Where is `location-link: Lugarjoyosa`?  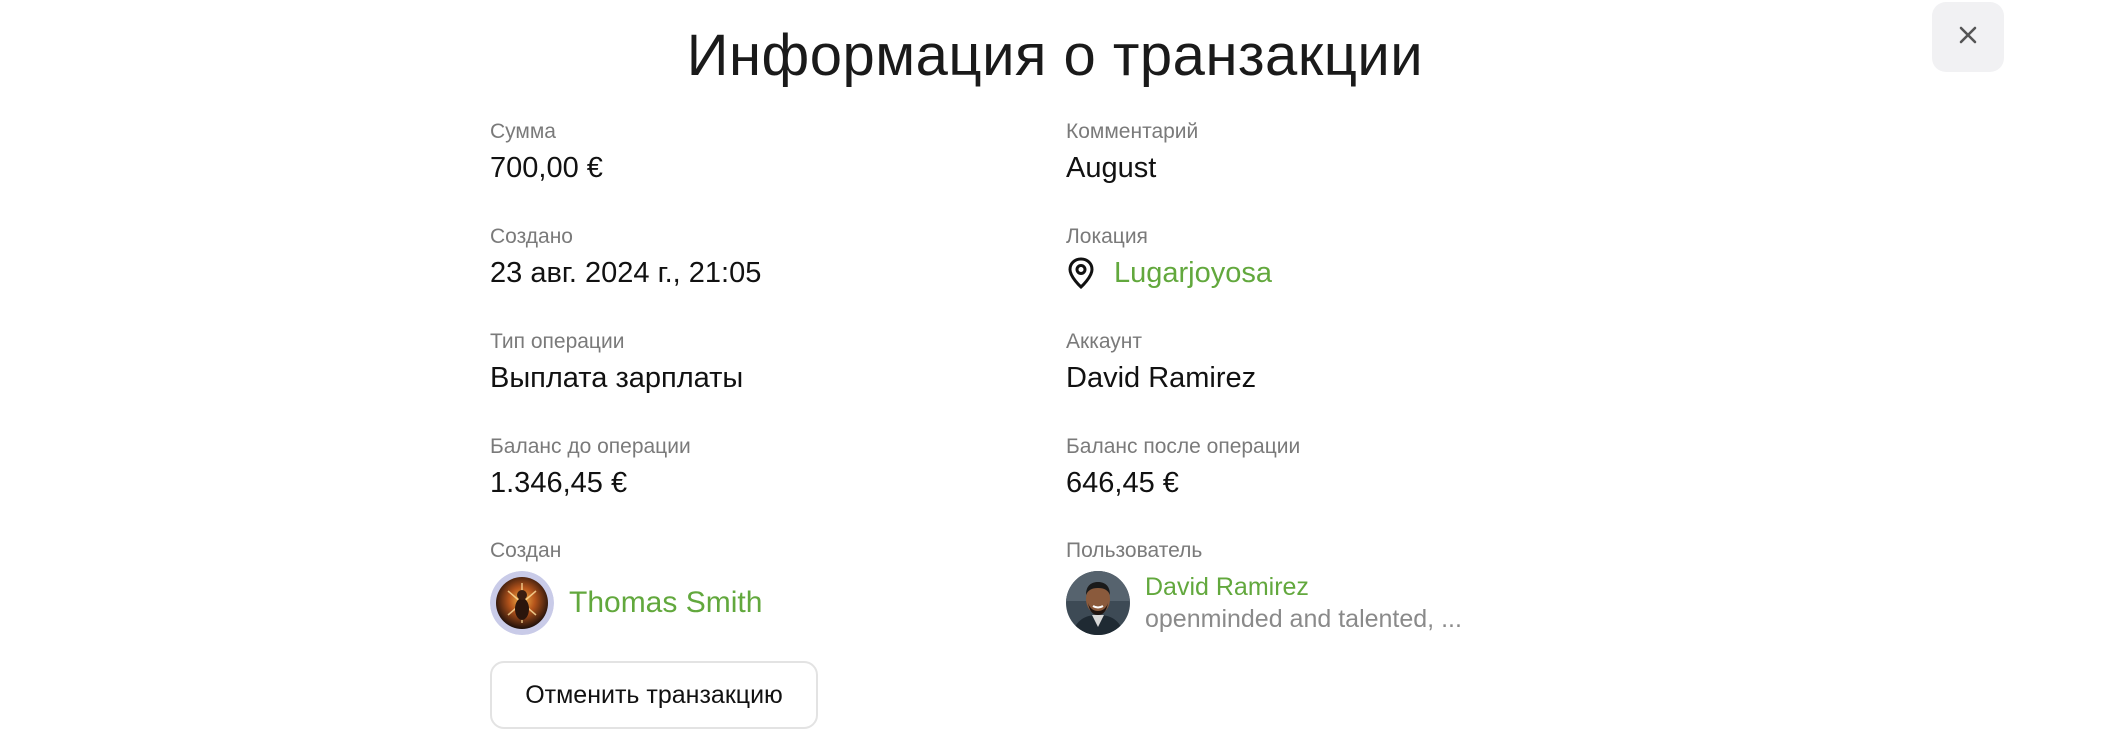 location-link: Lugarjoyosa is located at coordinates (1169, 273).